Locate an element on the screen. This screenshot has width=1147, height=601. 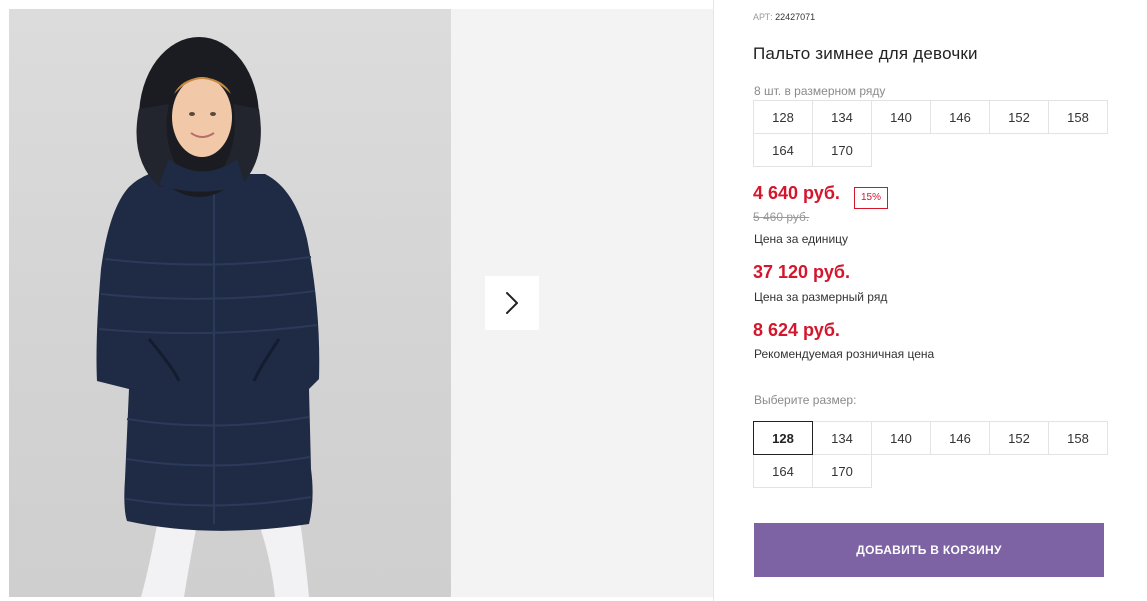
discount-badge: 15% is located at coordinates (871, 198).